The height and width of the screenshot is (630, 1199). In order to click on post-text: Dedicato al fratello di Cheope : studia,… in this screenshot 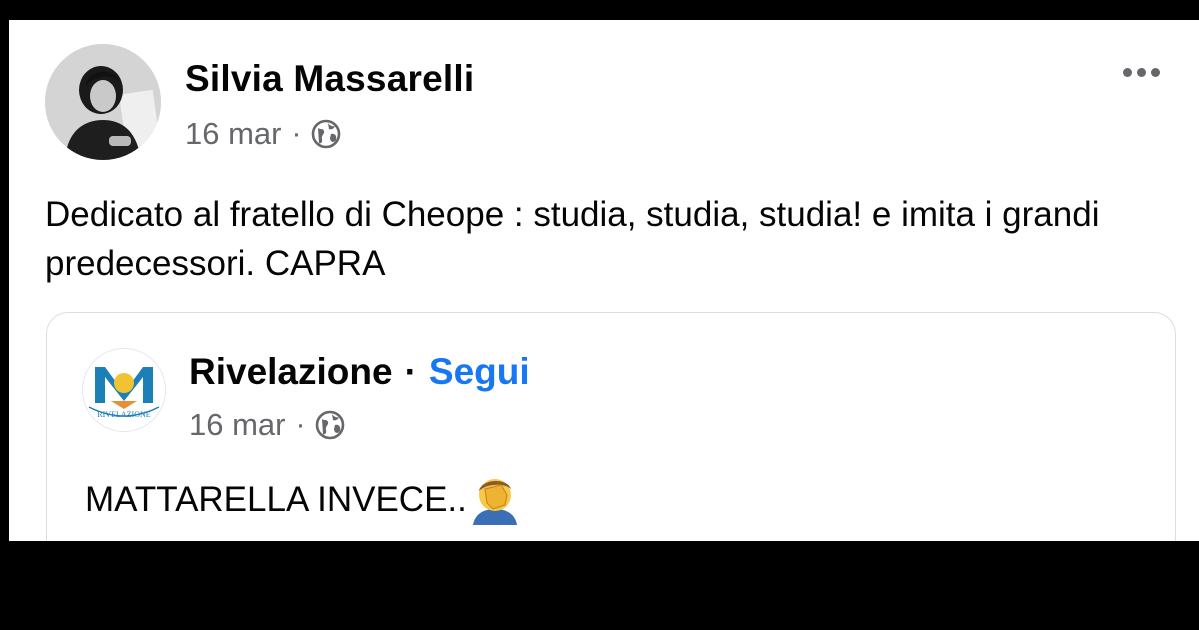, I will do `click(572, 239)`.